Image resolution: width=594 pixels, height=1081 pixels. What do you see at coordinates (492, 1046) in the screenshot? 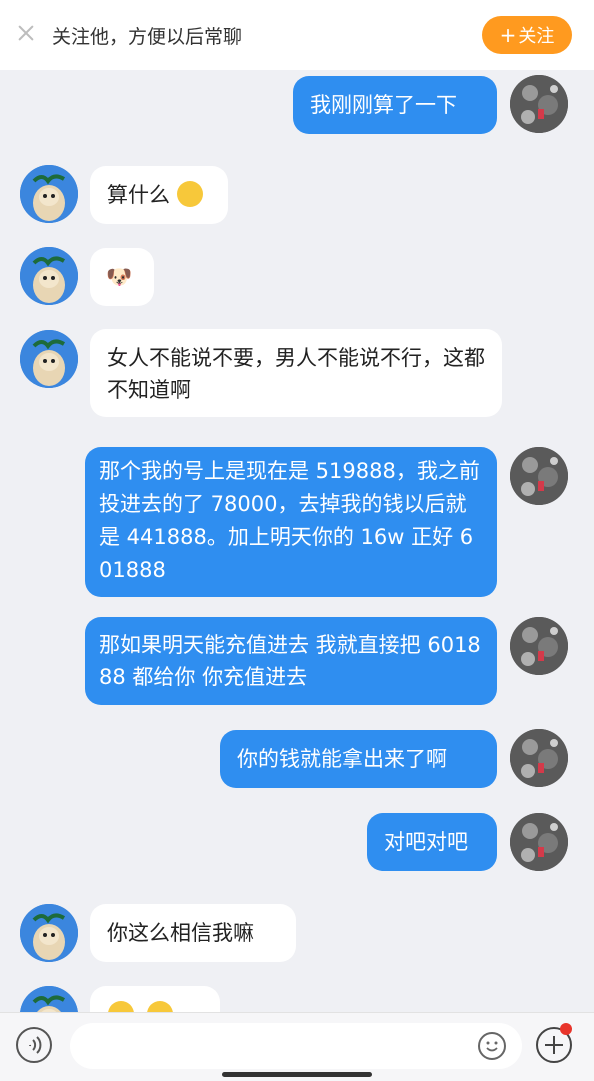
I see `emoji-icon` at bounding box center [492, 1046].